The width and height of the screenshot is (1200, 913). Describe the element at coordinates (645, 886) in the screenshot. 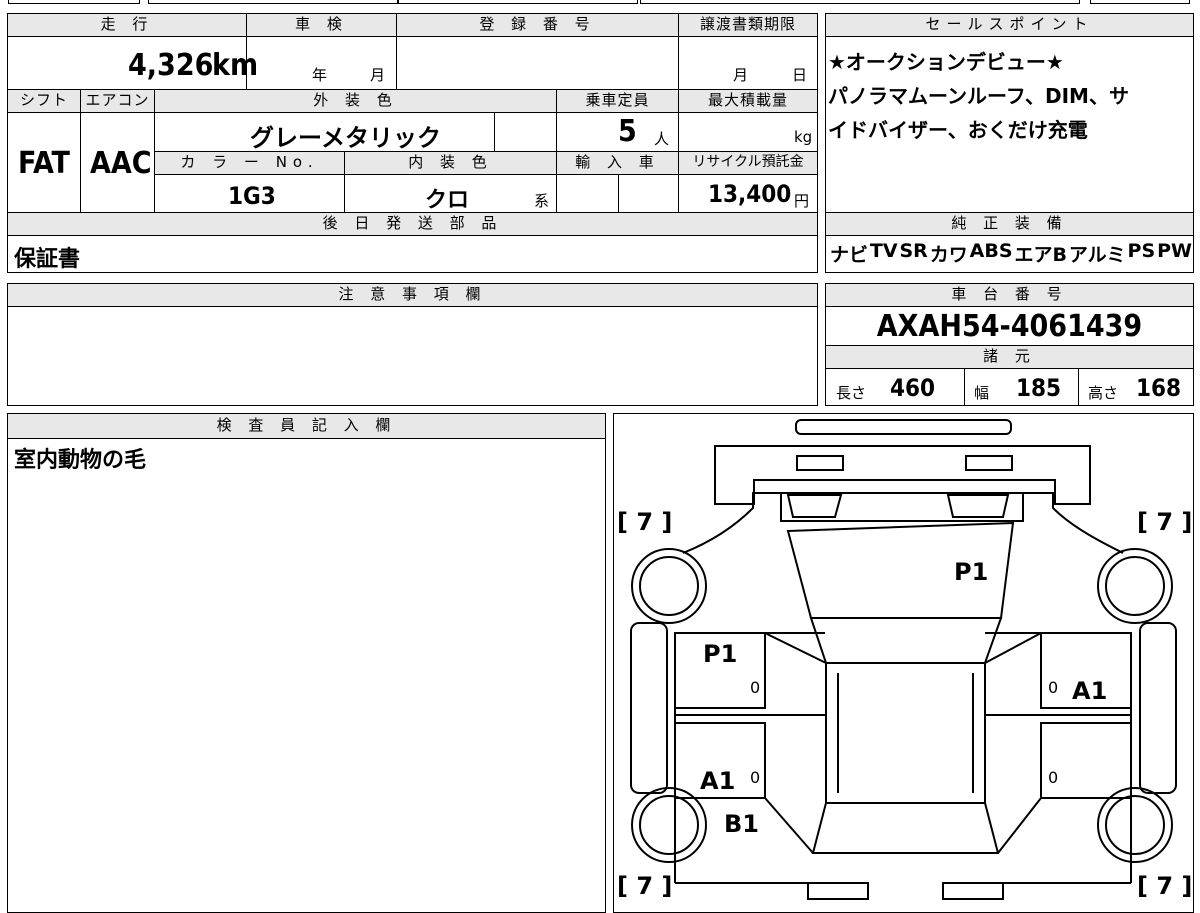

I see `tire-tread-rear-left: [ 7 ]` at that location.